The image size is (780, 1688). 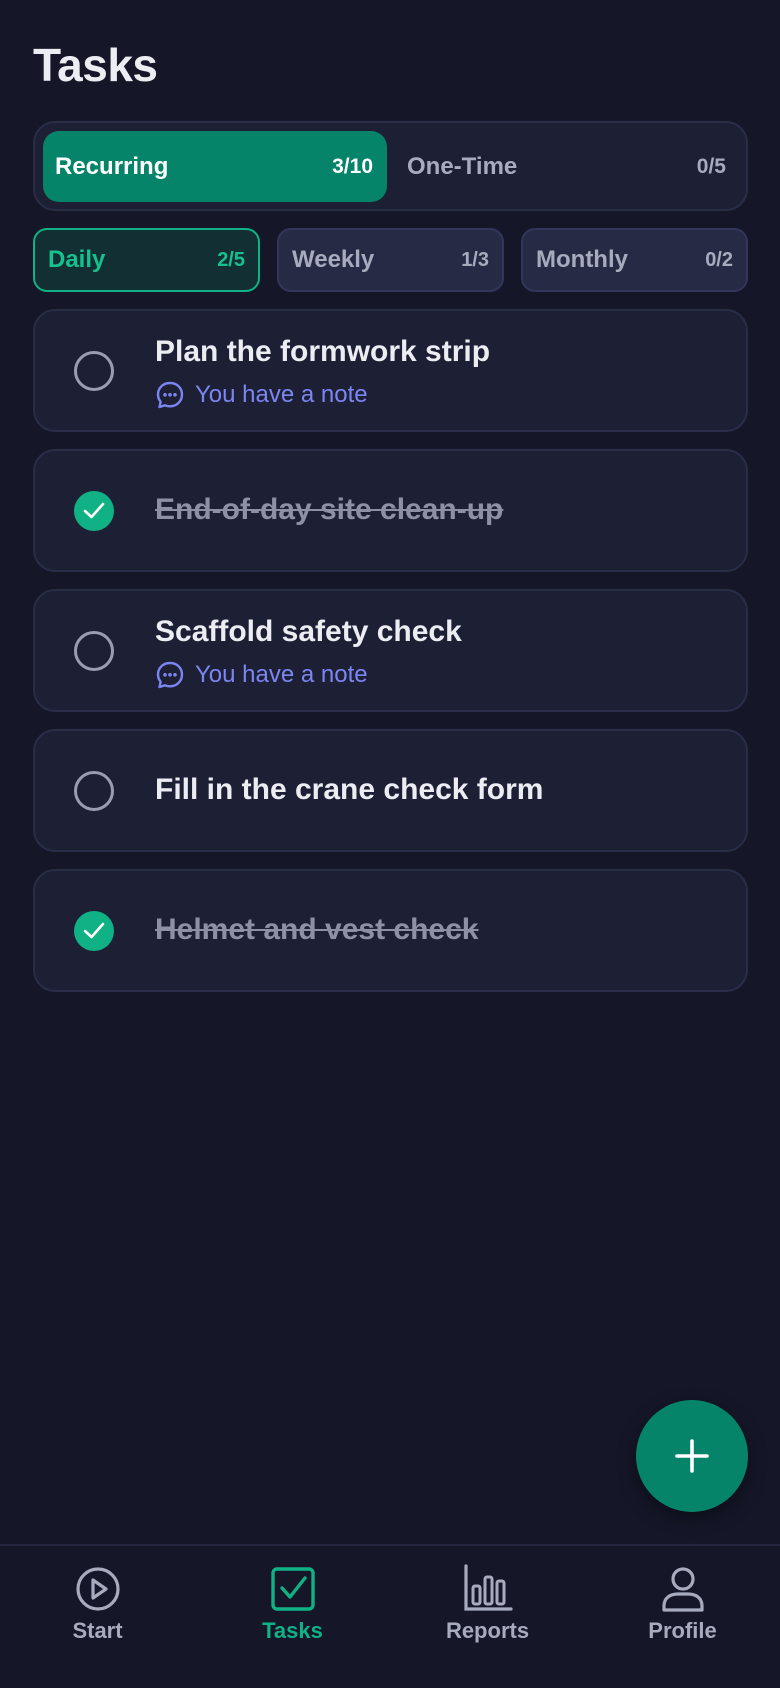 What do you see at coordinates (719, 259) in the screenshot?
I see `filter-monthly-count: 0/2` at bounding box center [719, 259].